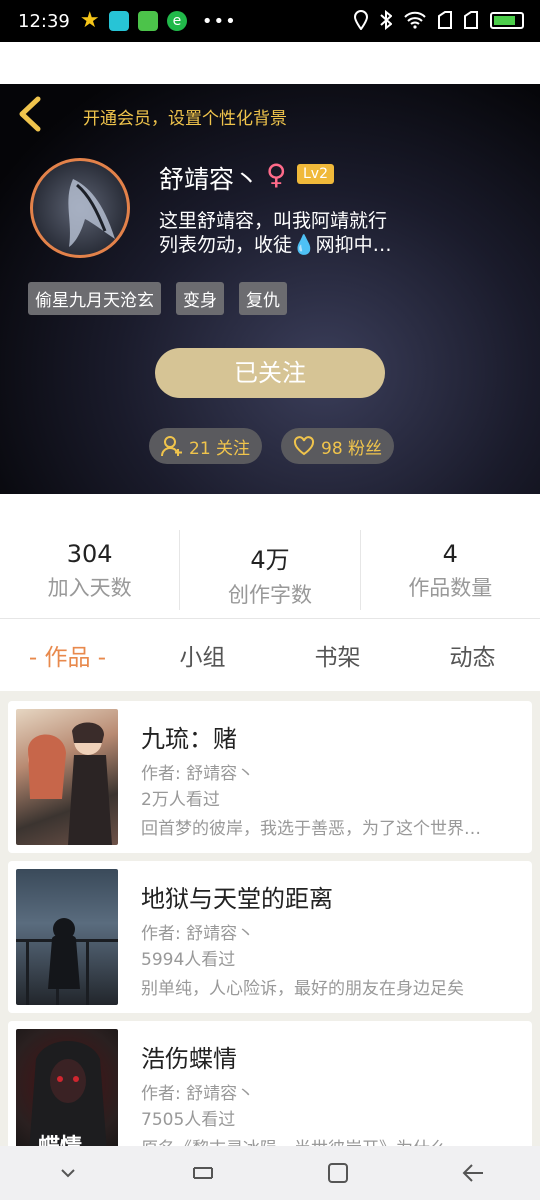 The height and width of the screenshot is (1200, 540). I want to click on tab-activity: 动态, so click(472, 655).